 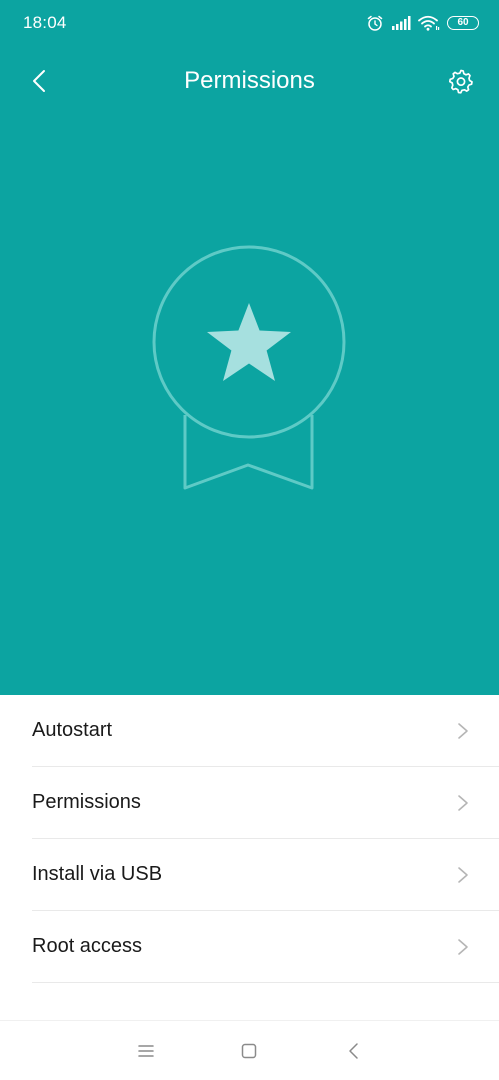 I want to click on page-title: Permissions, so click(x=249, y=80).